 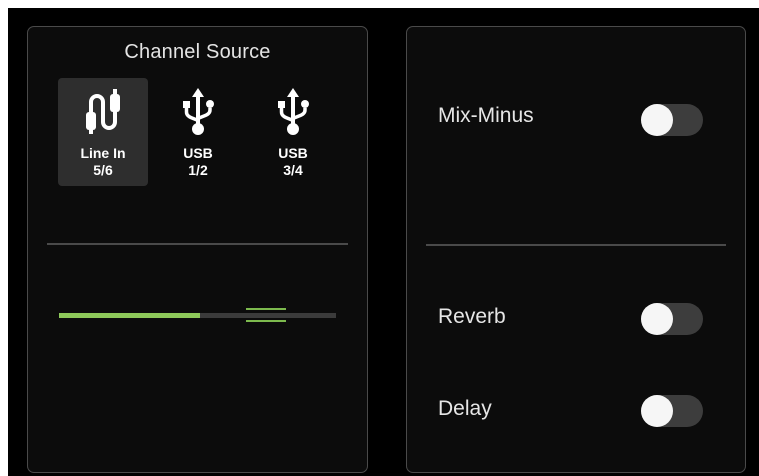 I want to click on source-label-line2: 3/4, so click(x=293, y=170).